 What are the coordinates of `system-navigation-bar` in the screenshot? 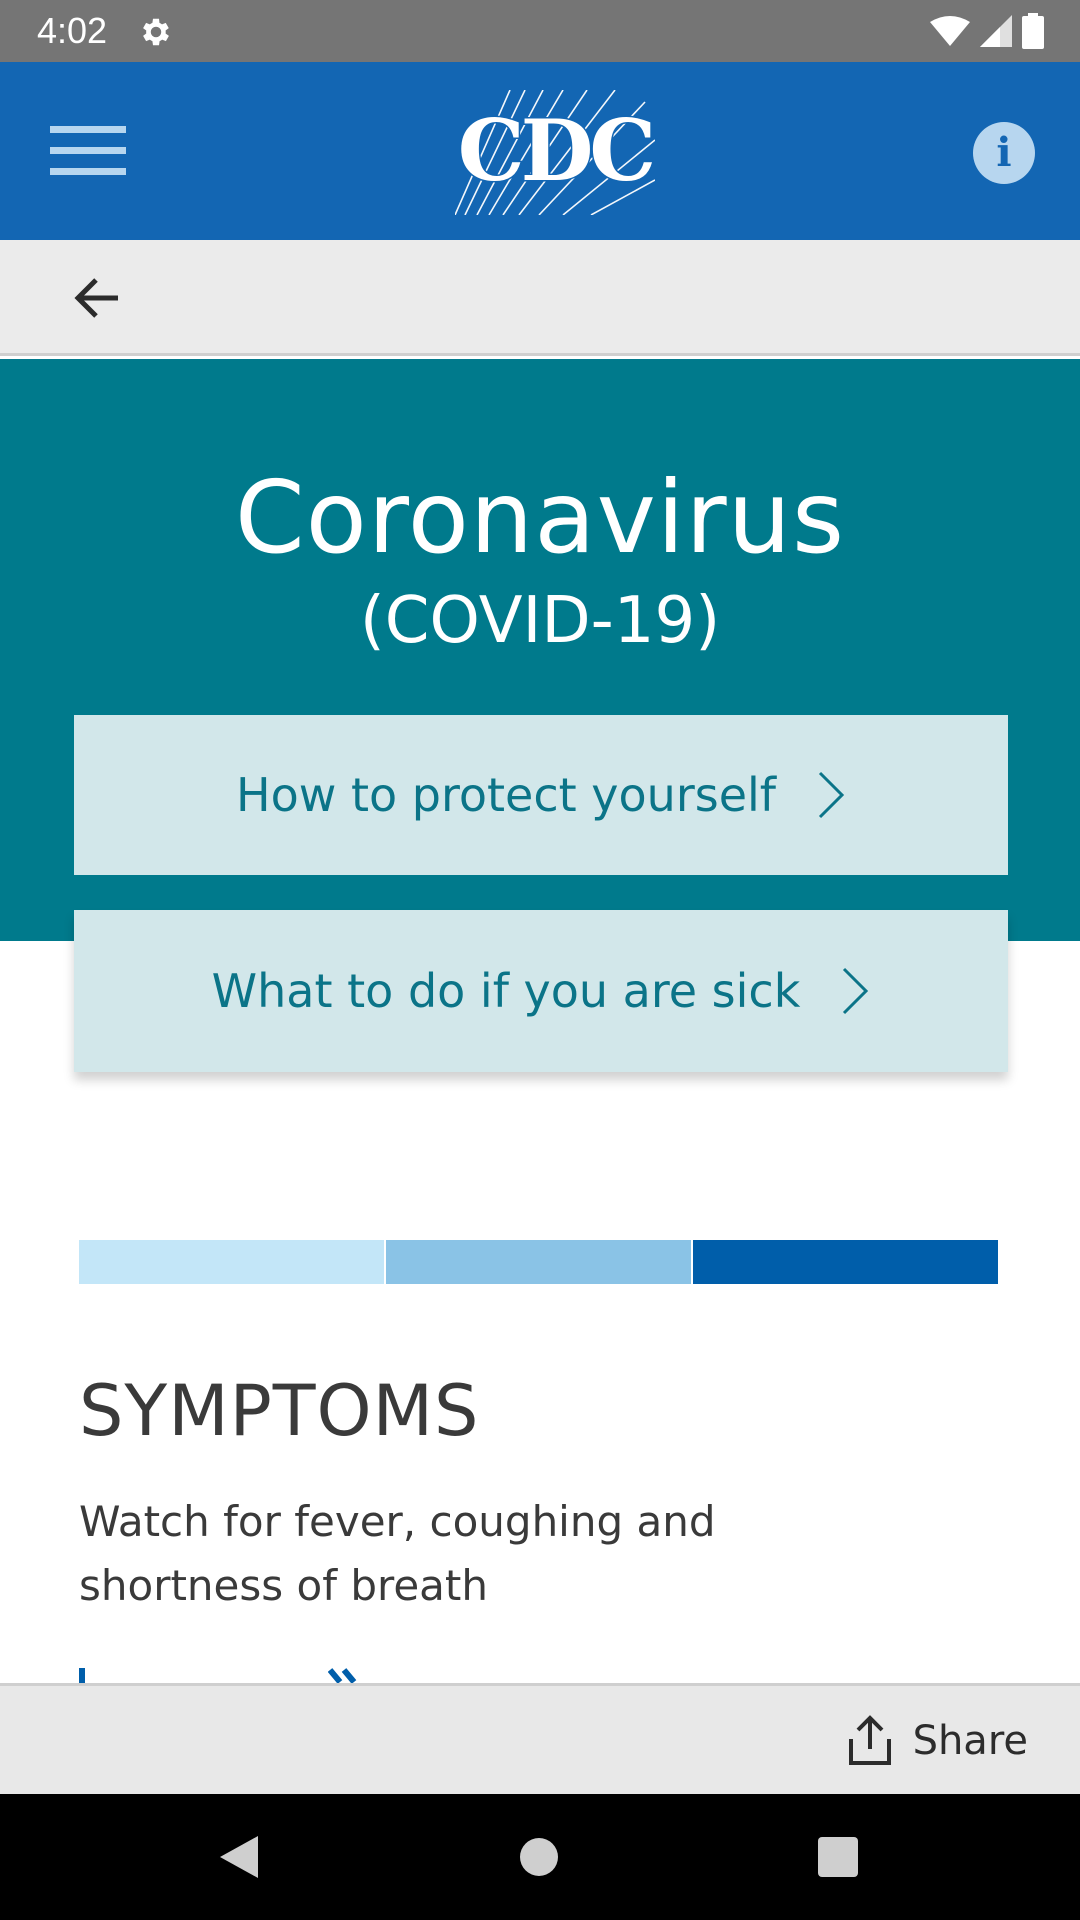 It's located at (540, 1857).